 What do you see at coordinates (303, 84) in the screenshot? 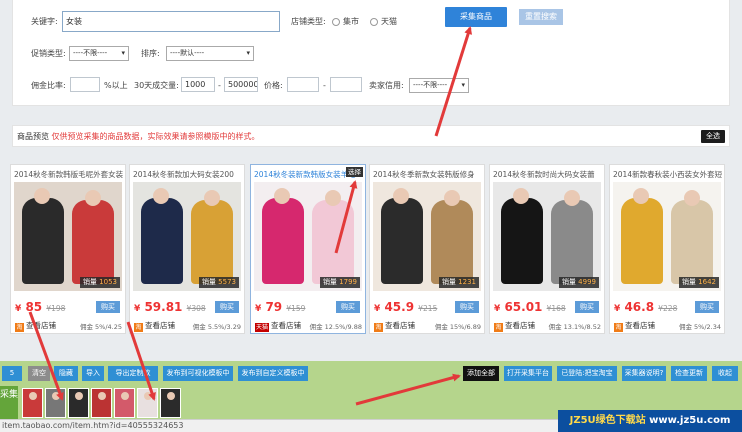
I see `price-min-input` at bounding box center [303, 84].